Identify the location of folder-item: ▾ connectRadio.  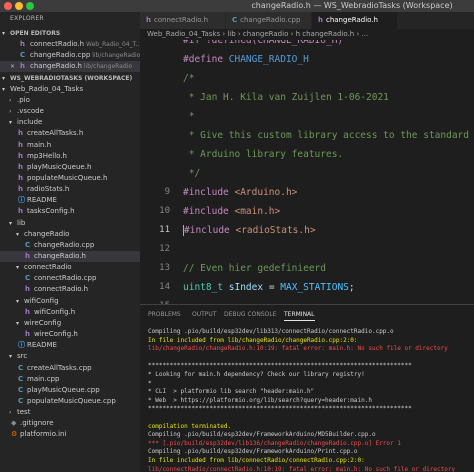
(70, 267).